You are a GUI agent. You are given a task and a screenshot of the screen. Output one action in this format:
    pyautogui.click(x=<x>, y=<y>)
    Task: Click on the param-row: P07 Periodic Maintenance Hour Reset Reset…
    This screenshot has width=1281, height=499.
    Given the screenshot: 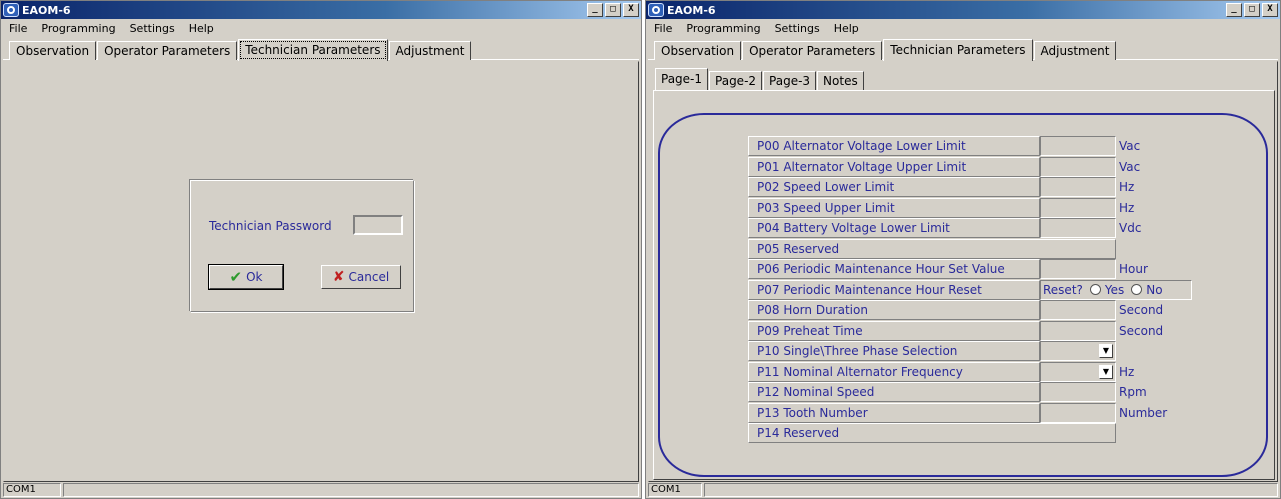 What is the action you would take?
    pyautogui.click(x=970, y=289)
    